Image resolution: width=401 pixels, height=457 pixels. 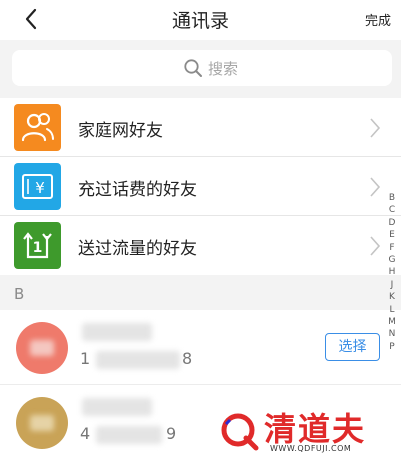 I want to click on select-button: 选择, so click(x=352, y=347).